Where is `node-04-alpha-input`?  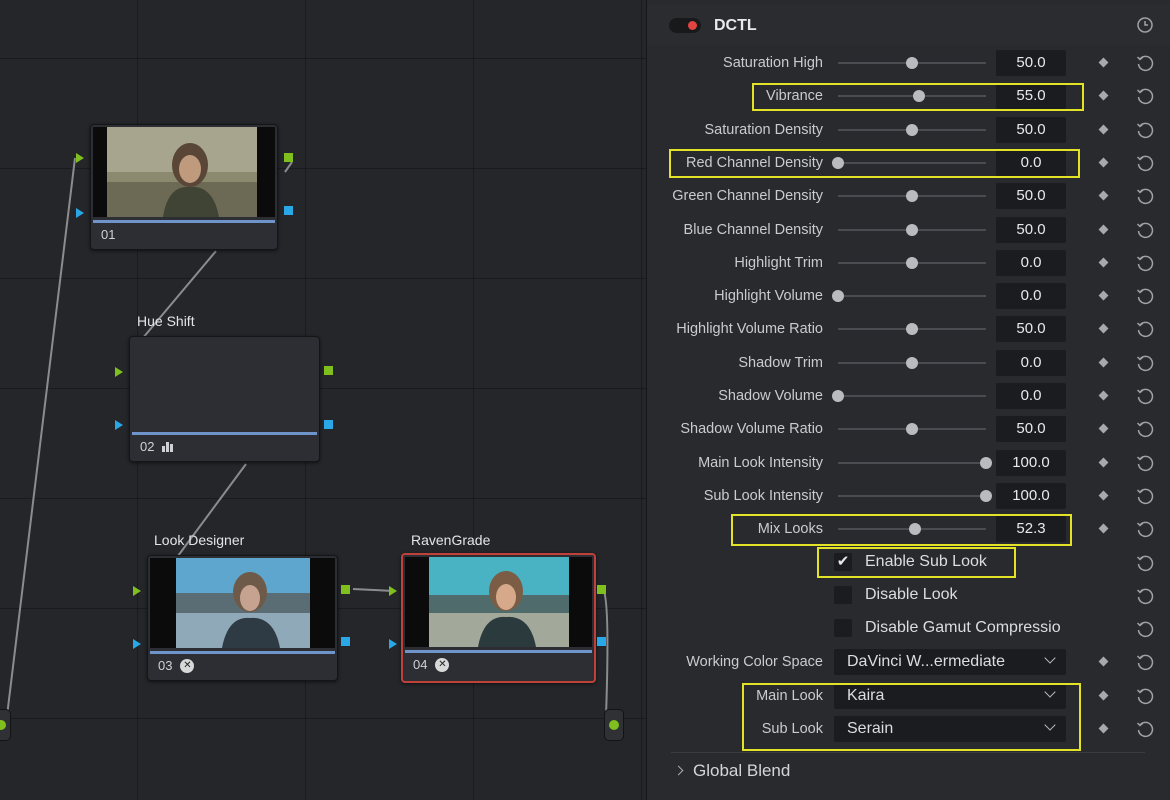 node-04-alpha-input is located at coordinates (393, 644).